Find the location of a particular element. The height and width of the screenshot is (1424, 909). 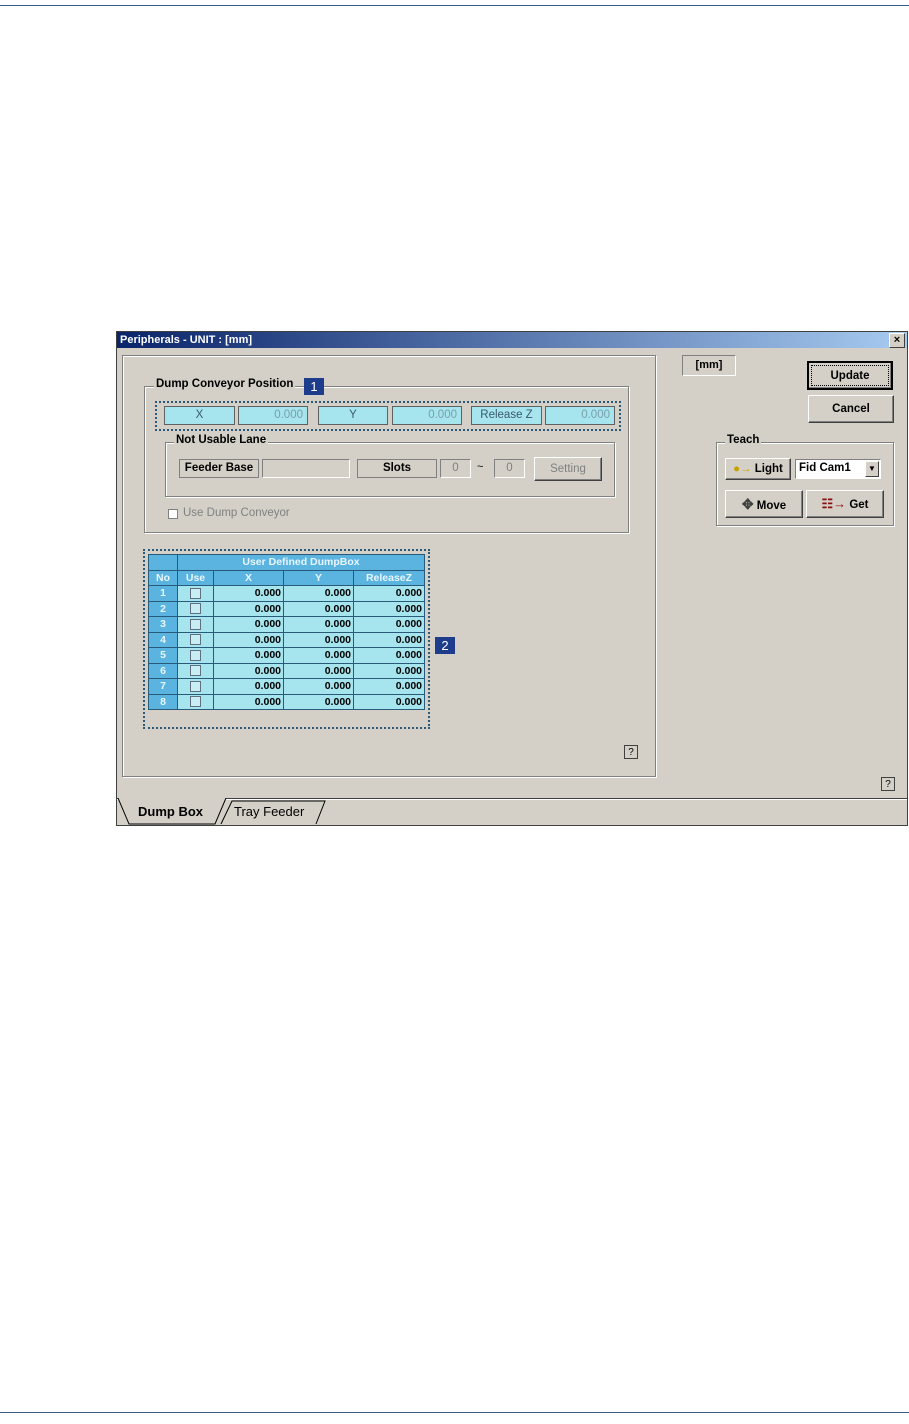

dump-conveyor-legend: Dump Conveyor Position is located at coordinates (225, 384).